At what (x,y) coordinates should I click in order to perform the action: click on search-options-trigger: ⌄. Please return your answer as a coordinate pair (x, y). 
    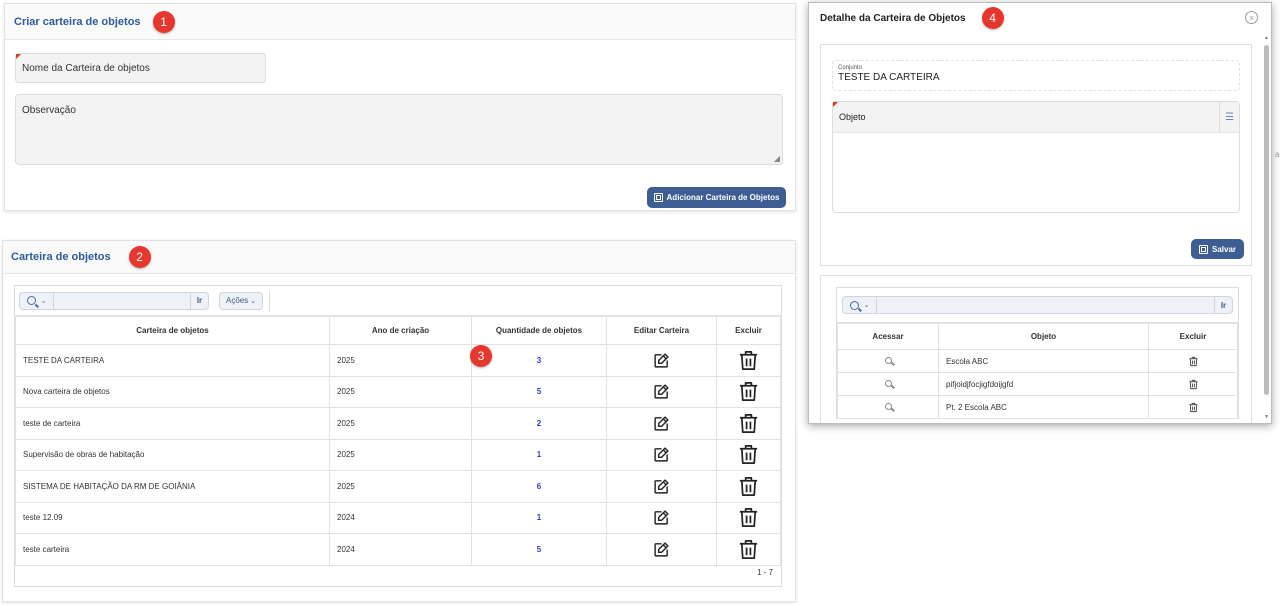
    Looking at the image, I should click on (37, 300).